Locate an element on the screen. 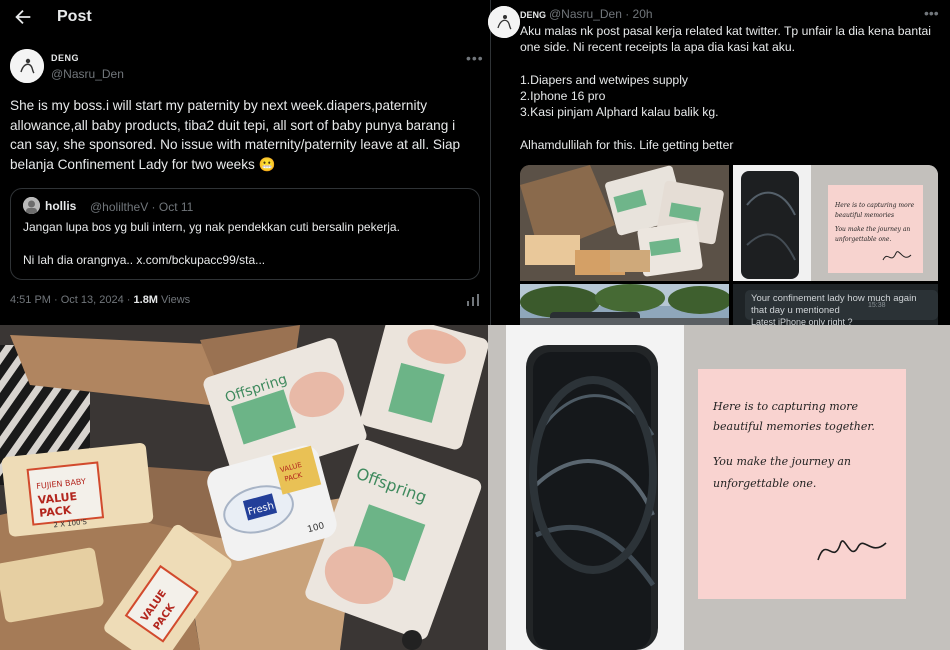 The width and height of the screenshot is (950, 650). author-handle-time: @Nasru_Den · 20h is located at coordinates (601, 14).